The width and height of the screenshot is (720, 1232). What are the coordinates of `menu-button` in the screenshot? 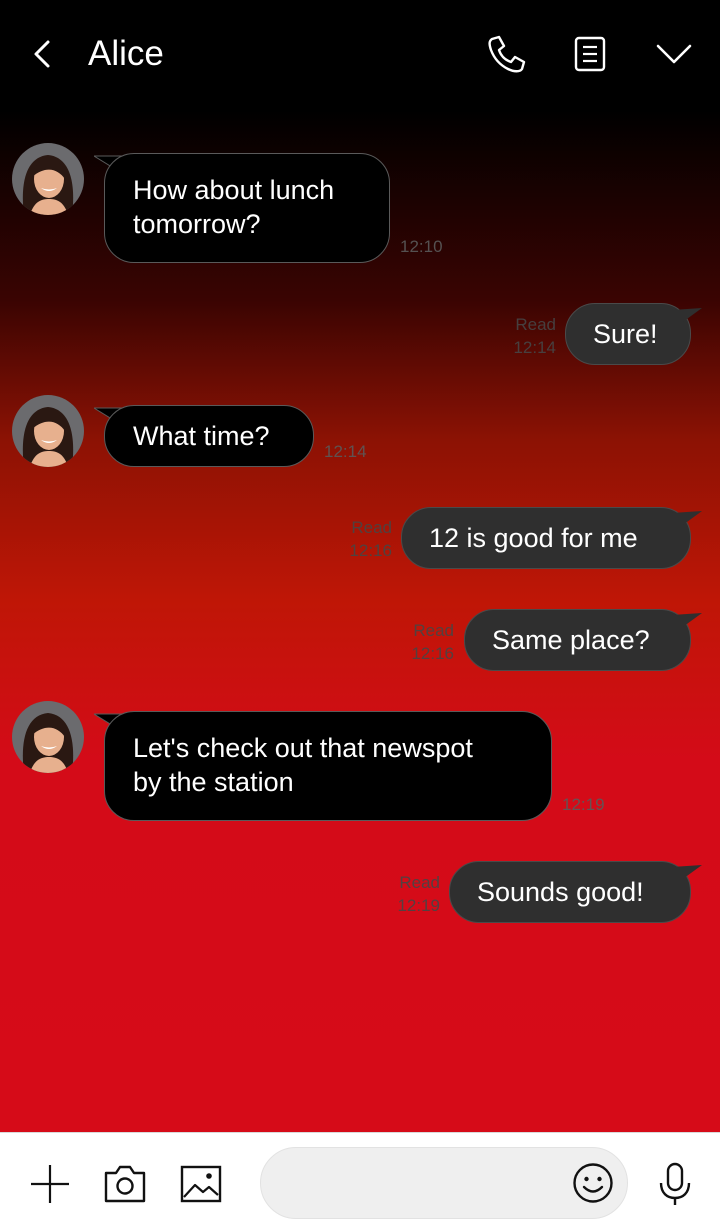 It's located at (674, 54).